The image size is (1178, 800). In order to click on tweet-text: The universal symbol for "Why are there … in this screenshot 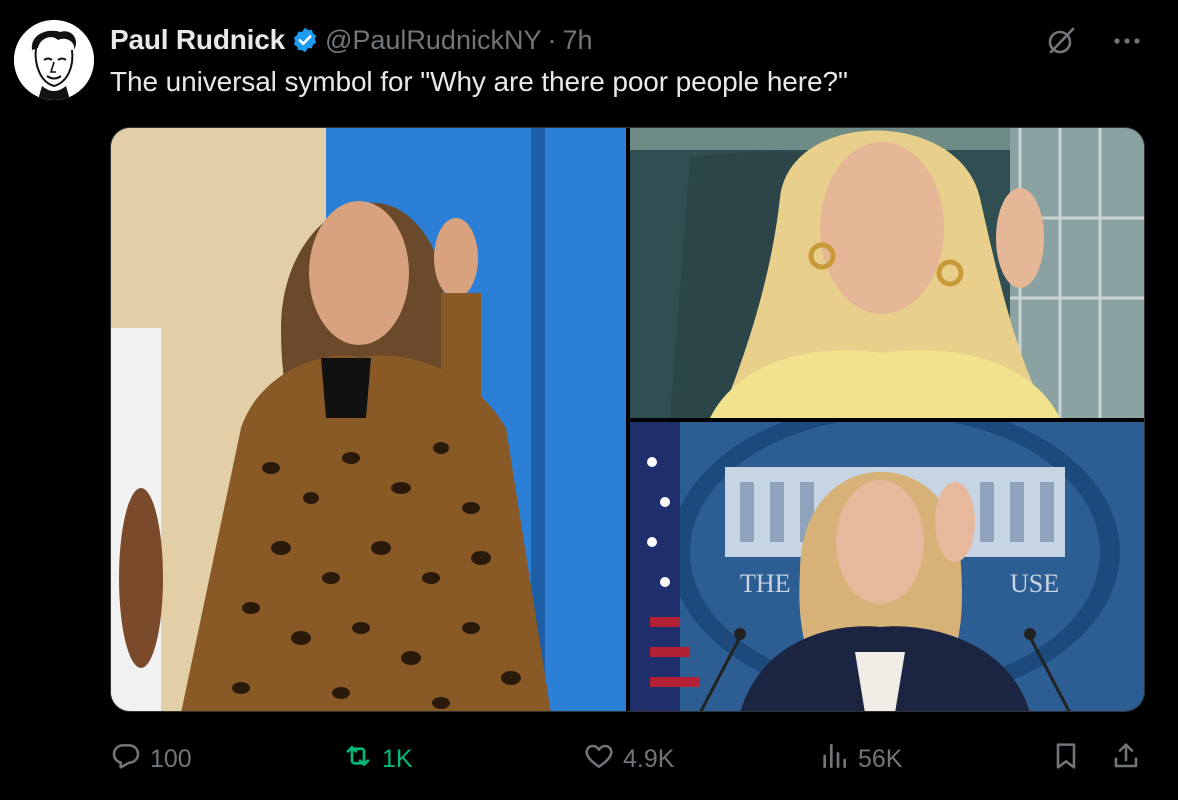, I will do `click(479, 81)`.